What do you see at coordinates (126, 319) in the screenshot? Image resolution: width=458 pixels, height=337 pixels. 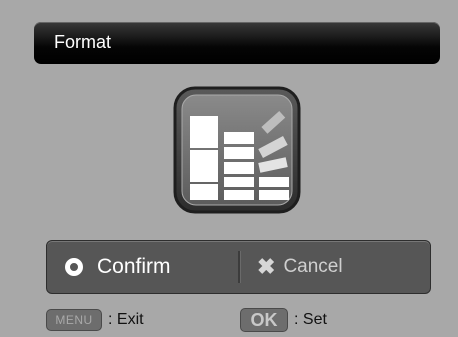 I see `menu-action-label: : Exit` at bounding box center [126, 319].